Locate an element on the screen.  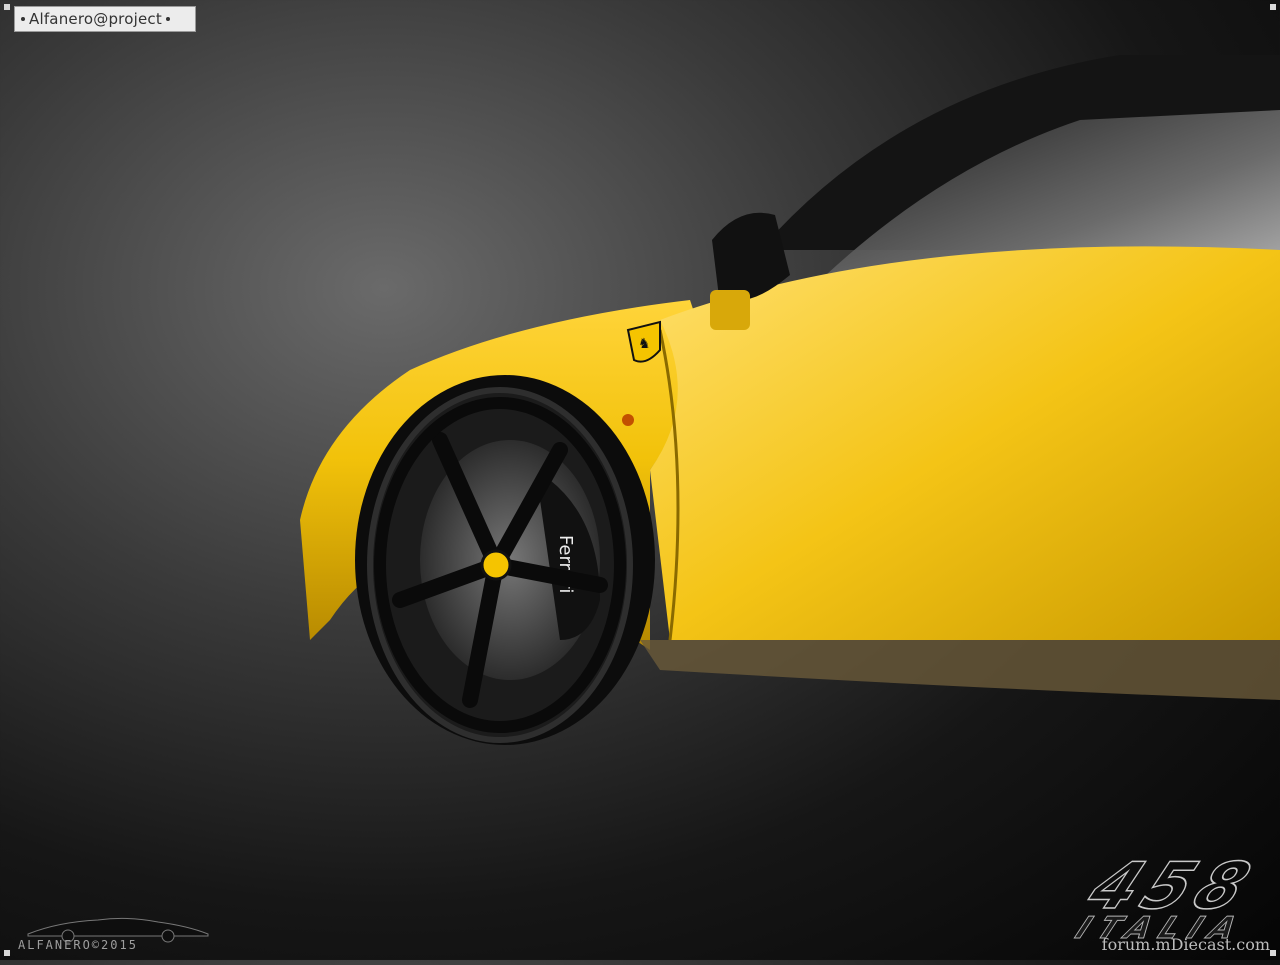
side-sill is located at coordinates (960, 670).